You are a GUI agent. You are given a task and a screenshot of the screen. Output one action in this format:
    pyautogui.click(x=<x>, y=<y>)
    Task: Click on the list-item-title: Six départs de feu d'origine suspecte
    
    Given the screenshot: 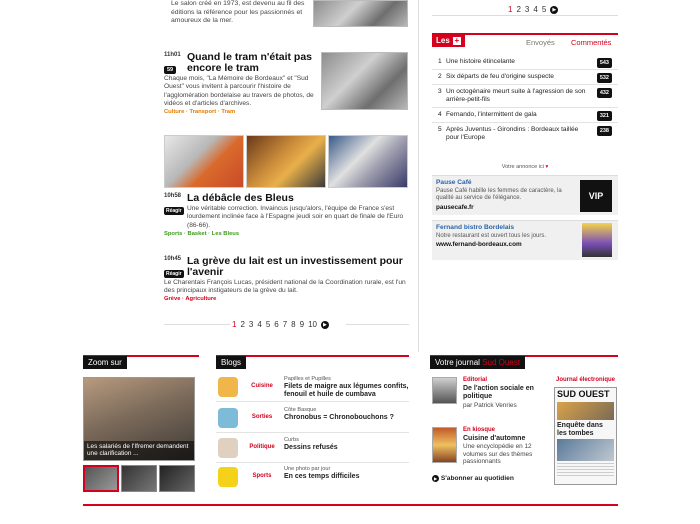 What is the action you would take?
    pyautogui.click(x=516, y=77)
    